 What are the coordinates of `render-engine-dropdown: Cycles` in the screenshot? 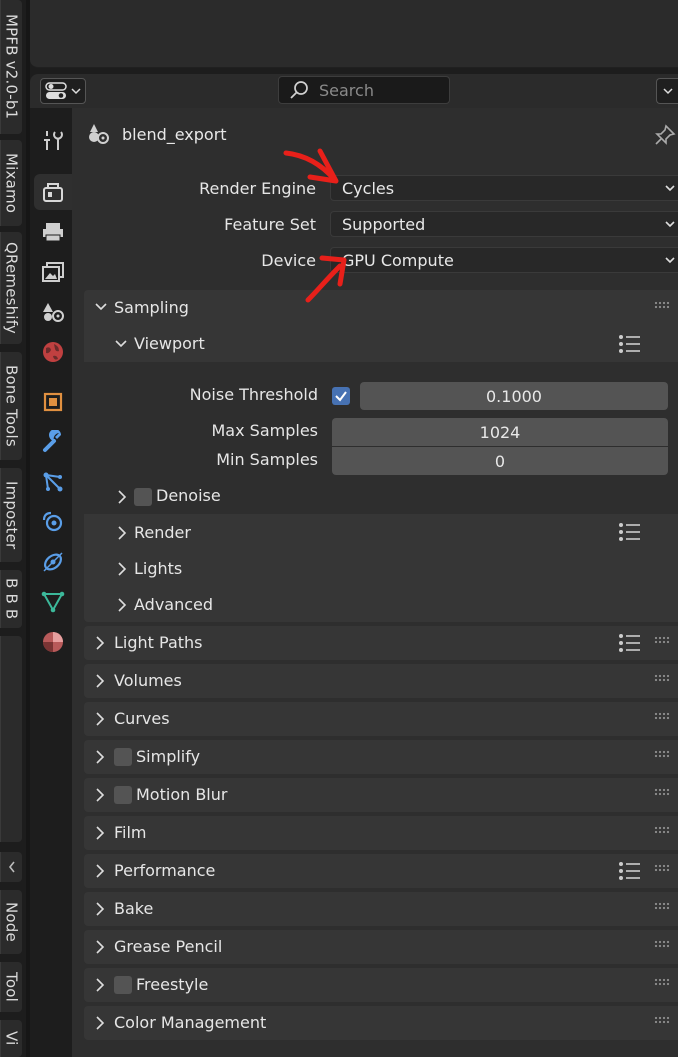 It's located at (504, 188).